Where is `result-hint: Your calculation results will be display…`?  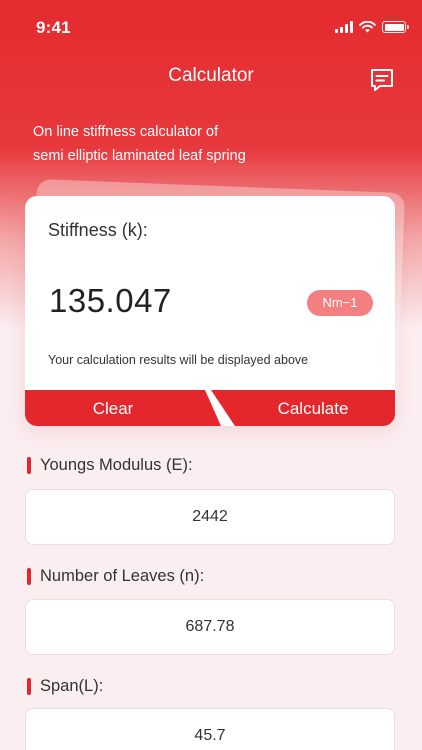 result-hint: Your calculation results will be display… is located at coordinates (178, 360).